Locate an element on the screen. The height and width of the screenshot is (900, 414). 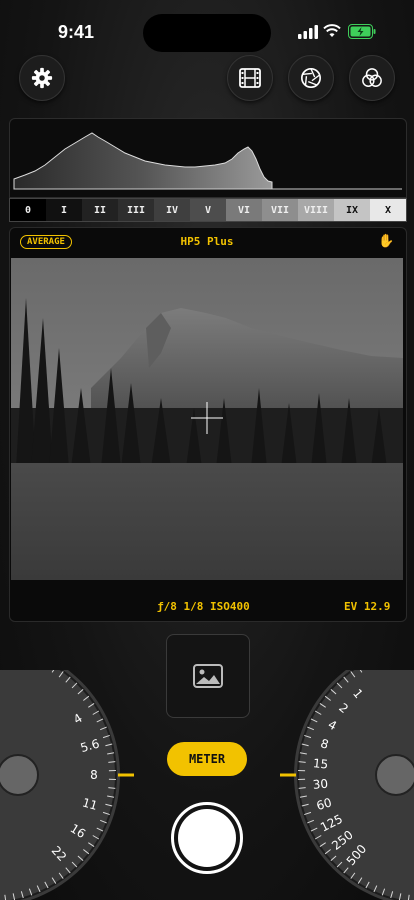
zone-scale: 0 I II III IV V VI VII VIII IX X is located at coordinates (208, 210).